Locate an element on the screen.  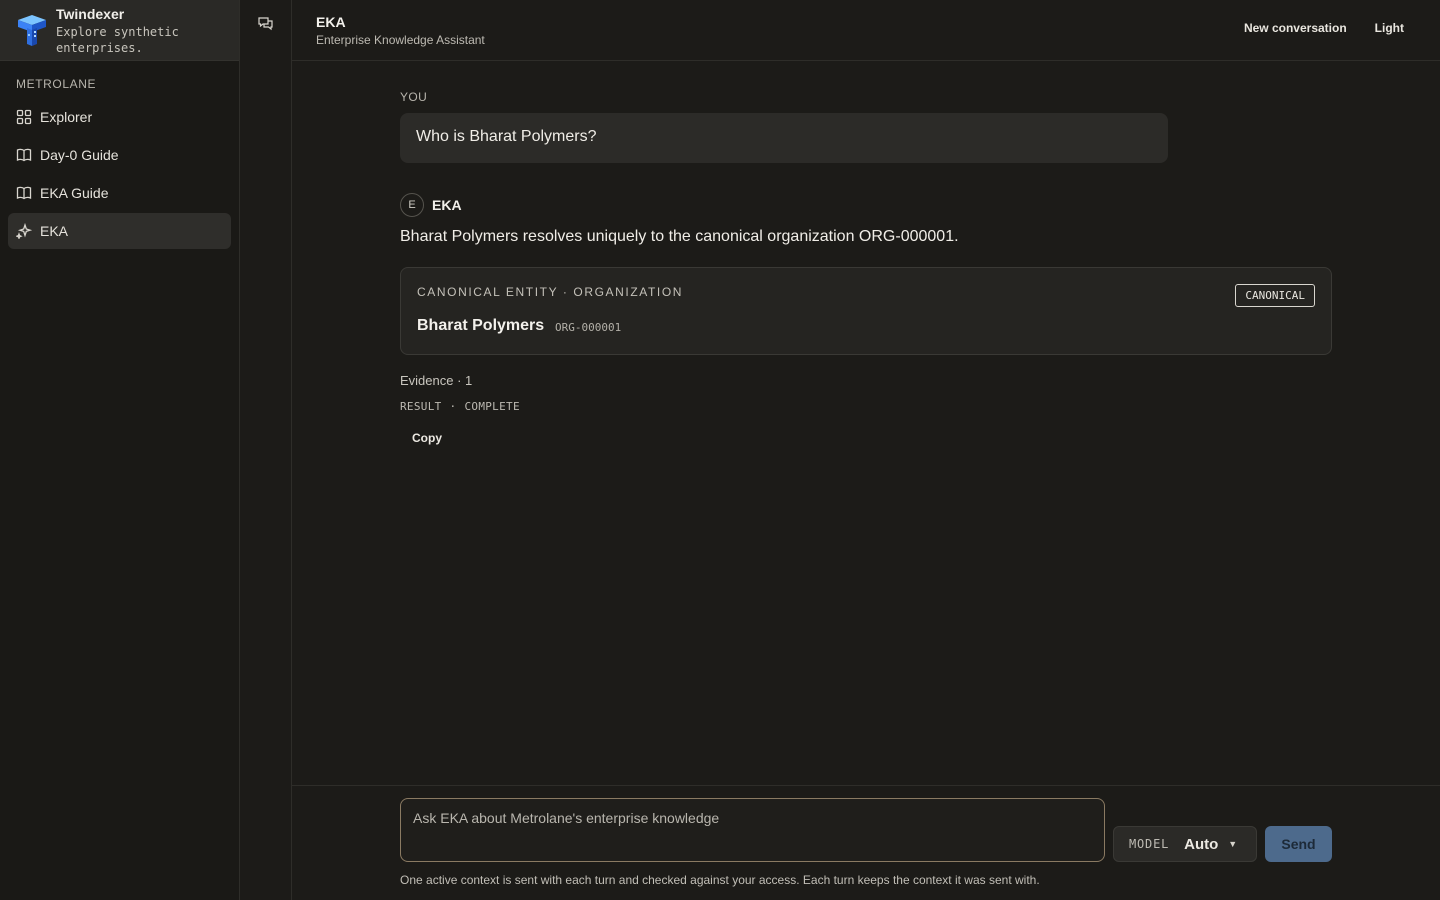
model-selector: MODEL Auto ▼ is located at coordinates (1185, 844).